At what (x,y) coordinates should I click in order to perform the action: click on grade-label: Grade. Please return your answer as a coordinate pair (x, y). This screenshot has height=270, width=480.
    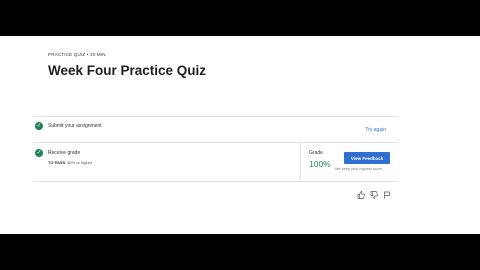
    Looking at the image, I should click on (316, 153).